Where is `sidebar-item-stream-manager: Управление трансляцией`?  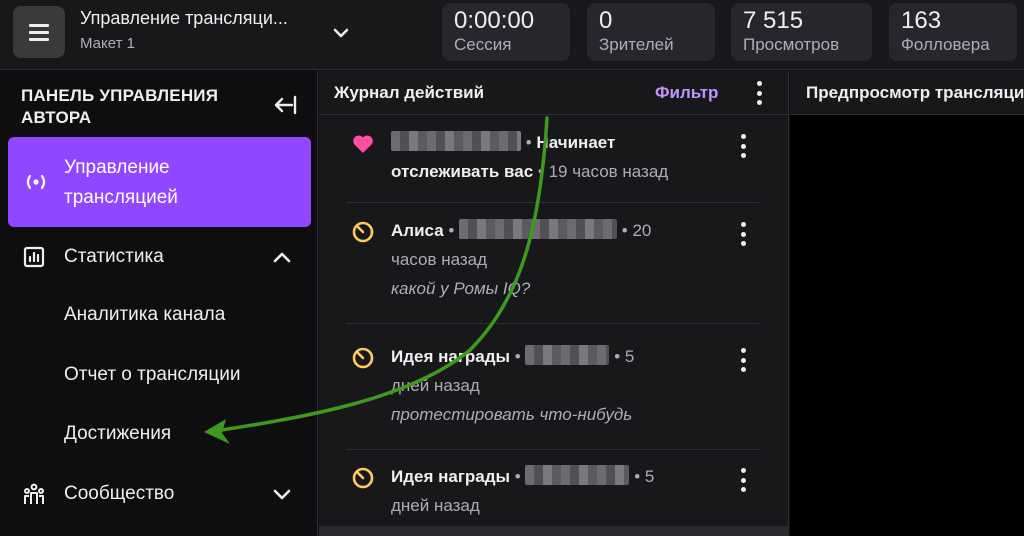
sidebar-item-stream-manager: Управление трансляцией is located at coordinates (159, 182).